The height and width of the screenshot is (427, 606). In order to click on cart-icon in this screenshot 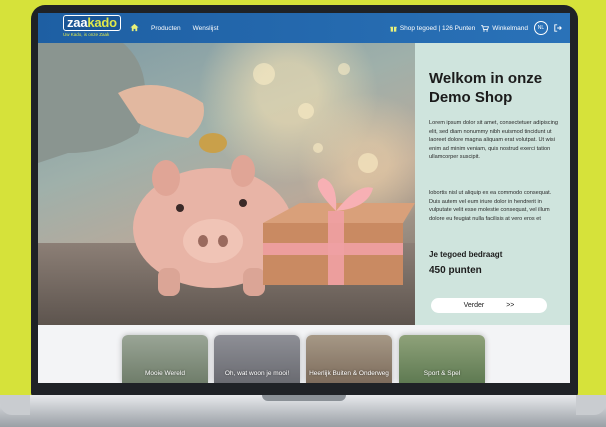, I will do `click(485, 28)`.